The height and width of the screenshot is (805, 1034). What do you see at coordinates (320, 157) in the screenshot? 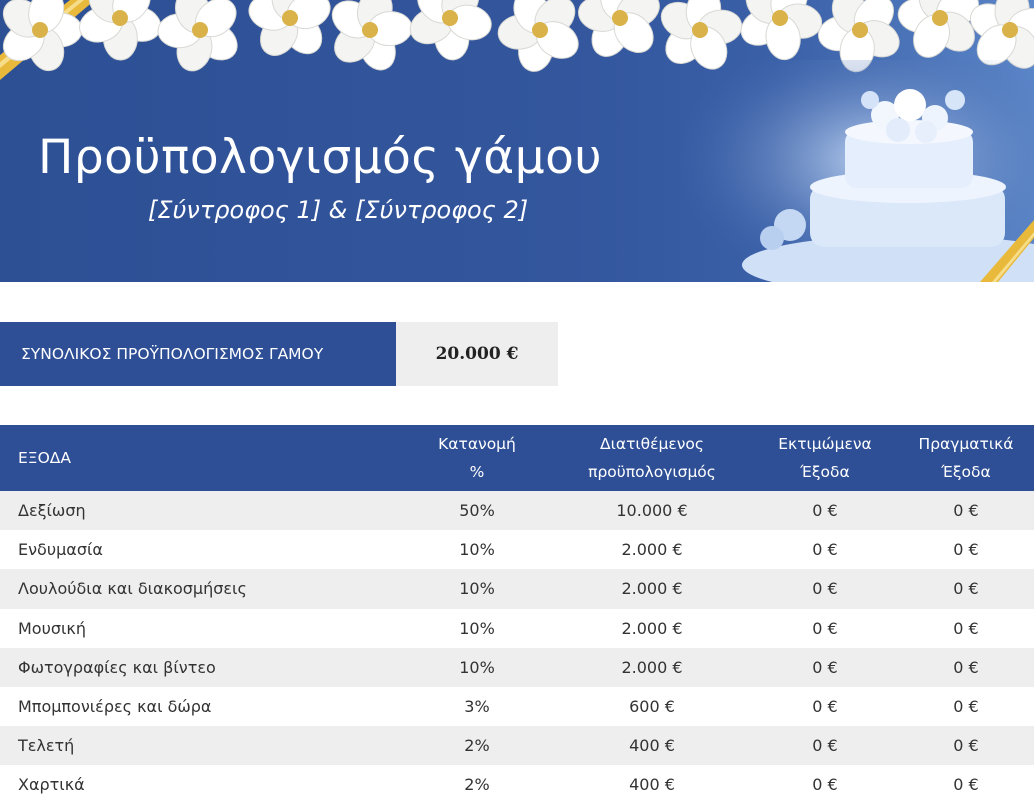
I see `page-title: Προϋπολογισμός γάμου` at bounding box center [320, 157].